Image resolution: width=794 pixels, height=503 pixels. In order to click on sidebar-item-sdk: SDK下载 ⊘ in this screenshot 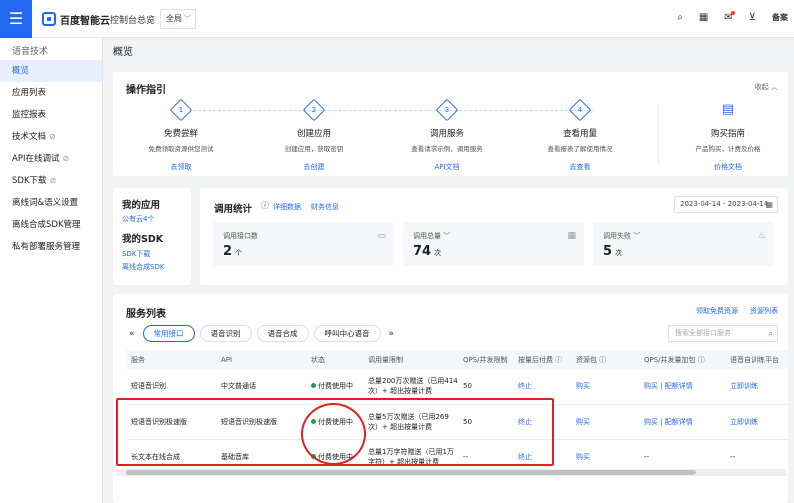, I will do `click(51, 181)`.